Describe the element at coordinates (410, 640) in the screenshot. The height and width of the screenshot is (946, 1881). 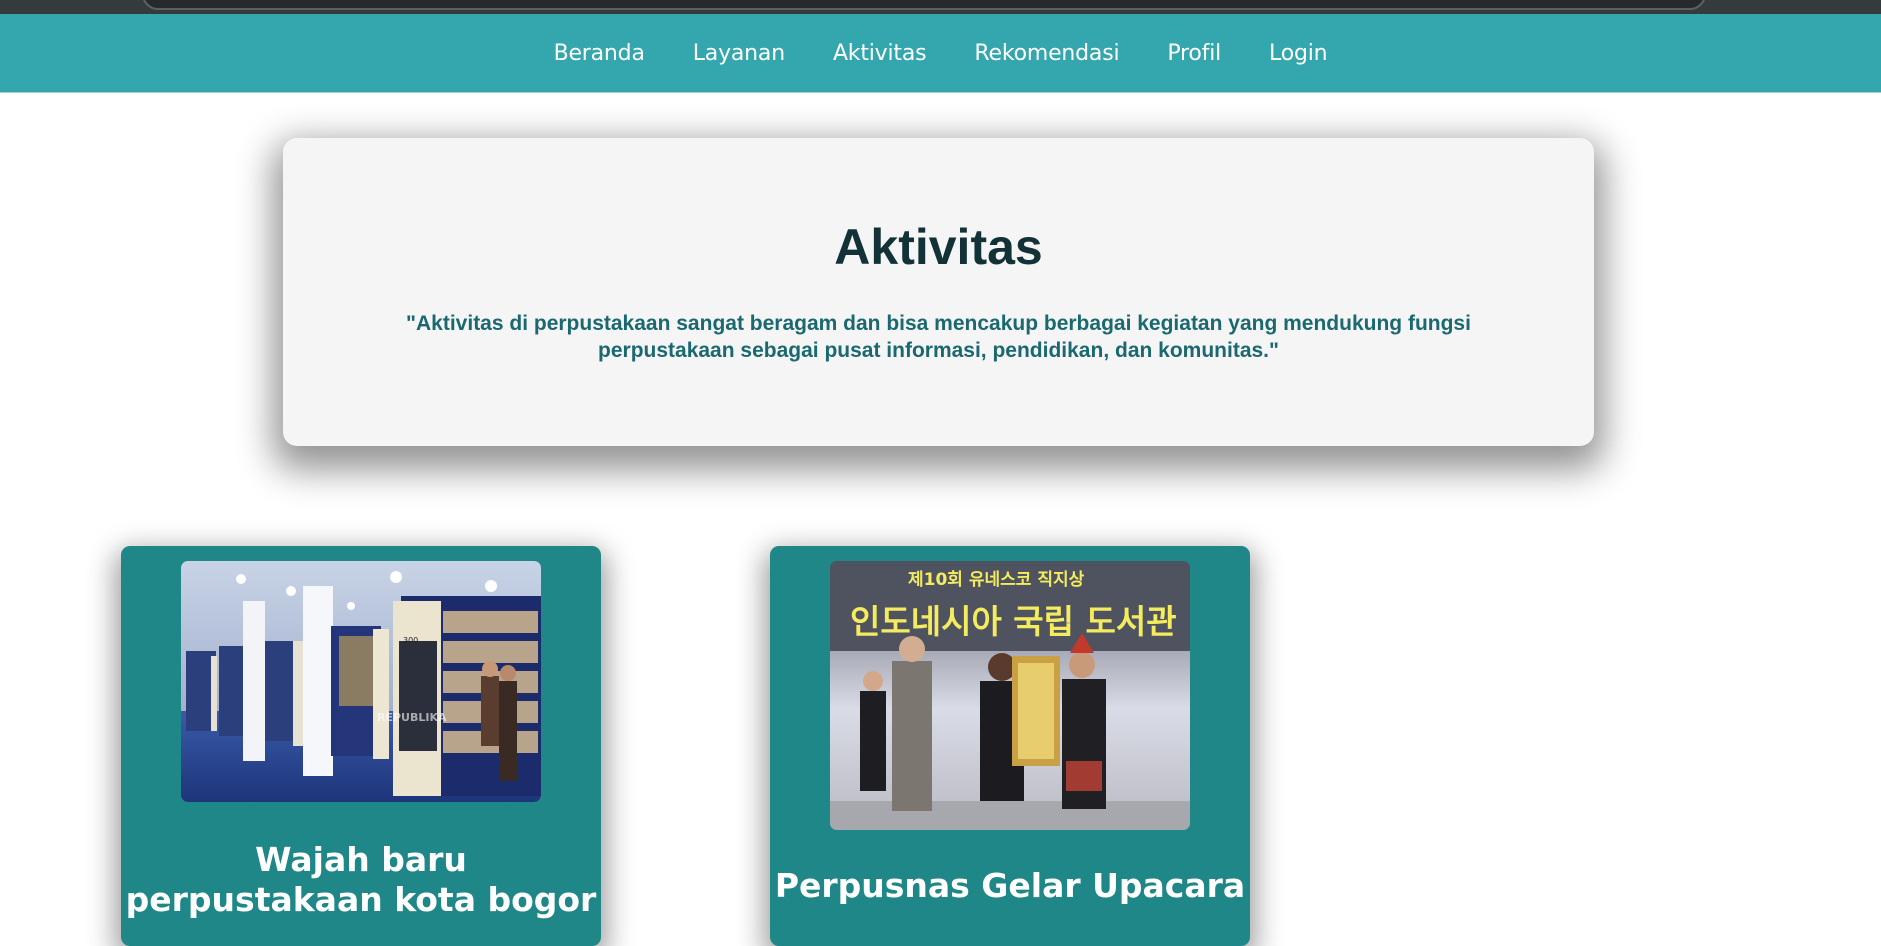
I see `svg-text: 300` at that location.